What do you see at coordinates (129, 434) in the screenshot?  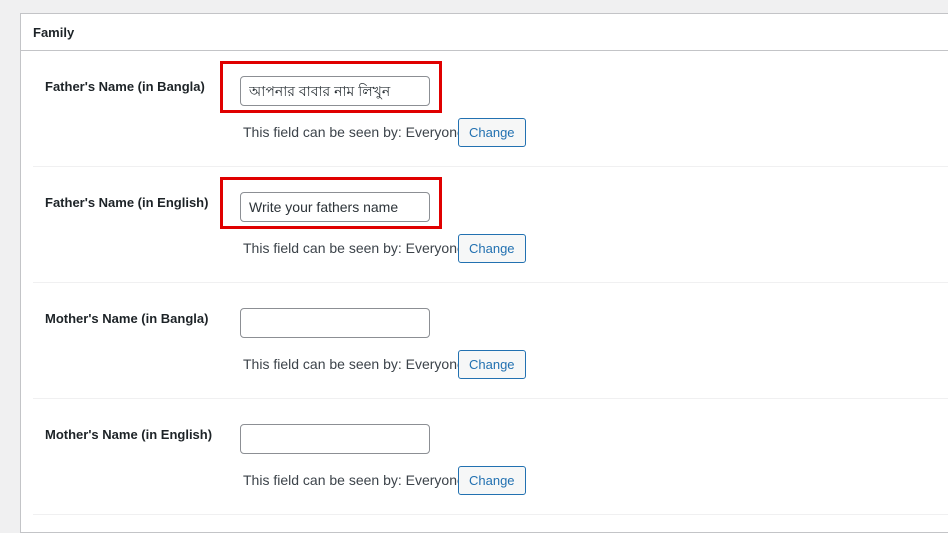 I see `field-label: Mother's Name (in English)` at bounding box center [129, 434].